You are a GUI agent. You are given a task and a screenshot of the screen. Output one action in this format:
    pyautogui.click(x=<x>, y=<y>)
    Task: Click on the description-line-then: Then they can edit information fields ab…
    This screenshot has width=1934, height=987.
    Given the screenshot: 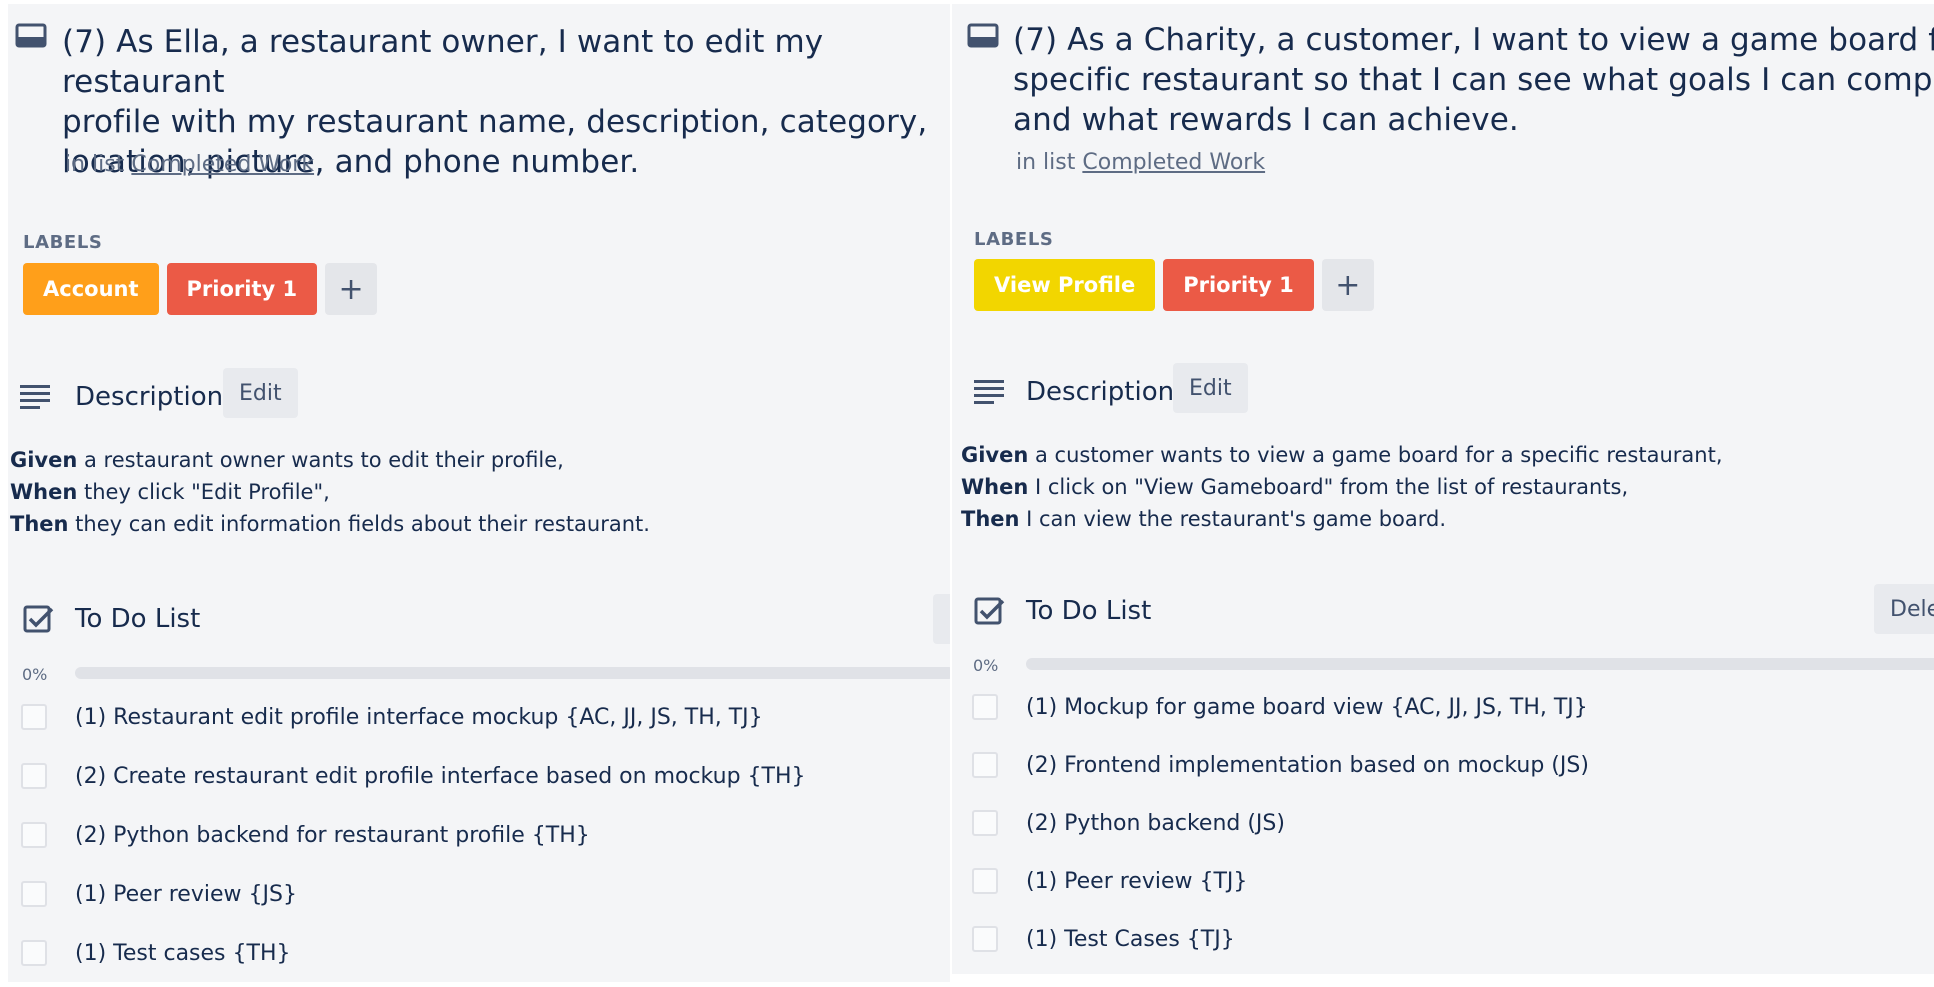 What is the action you would take?
    pyautogui.click(x=475, y=524)
    